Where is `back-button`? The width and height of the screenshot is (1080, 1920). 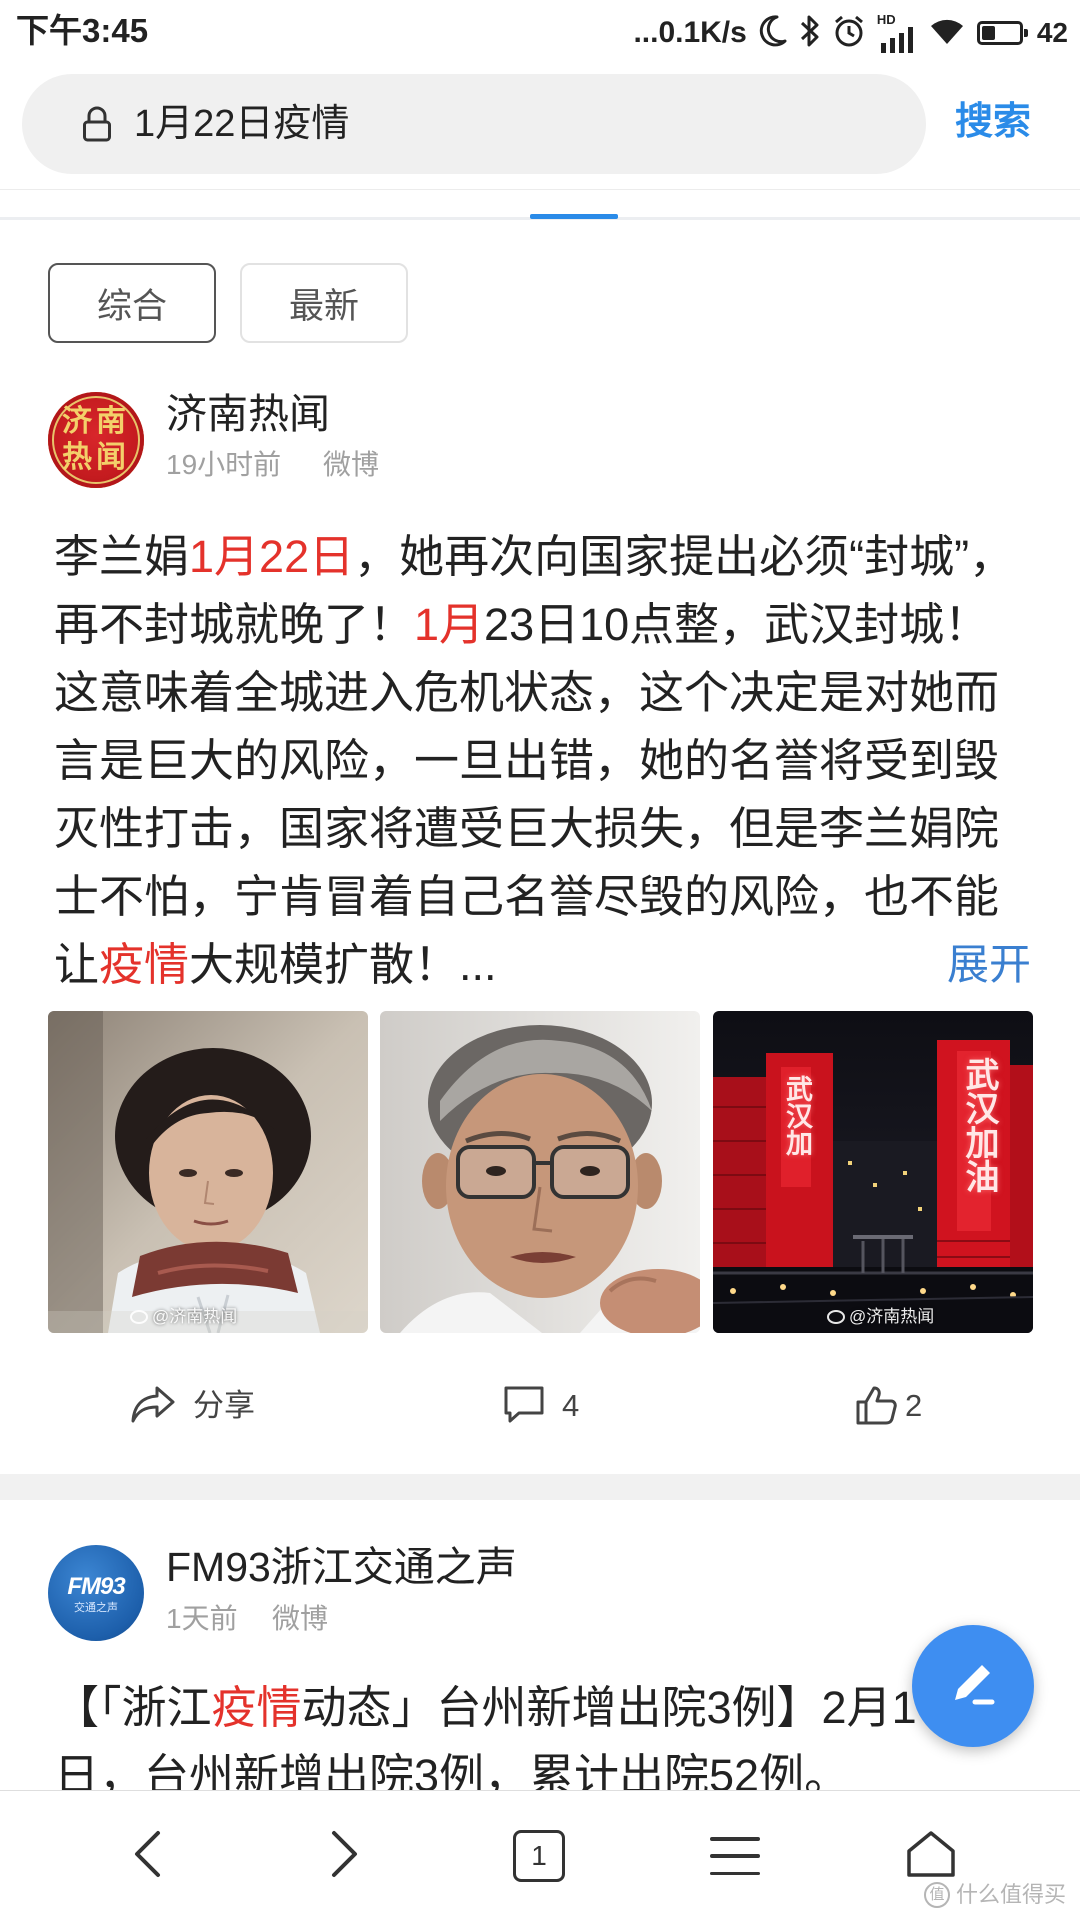 back-button is located at coordinates (147, 1855).